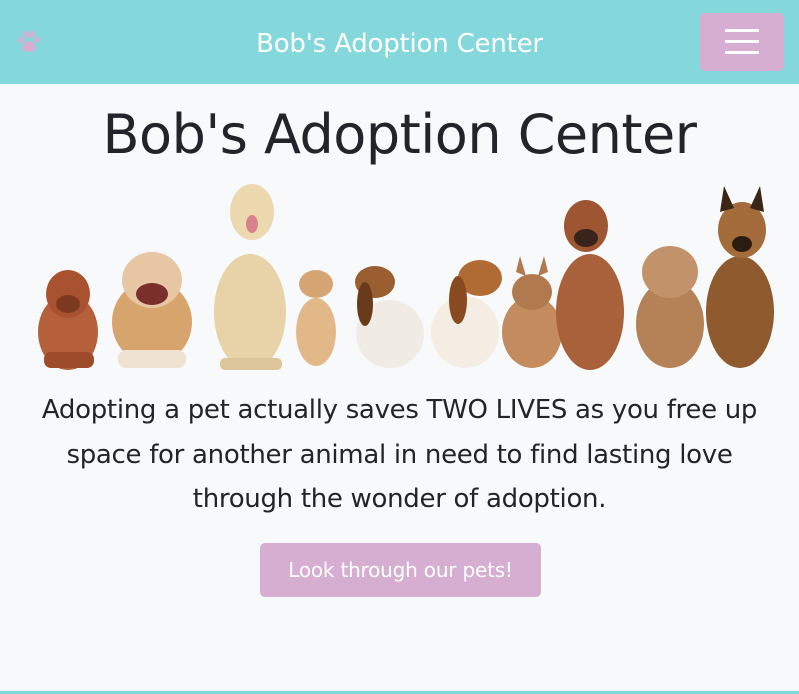 The image size is (799, 694). I want to click on navbar-toggler-button, so click(742, 42).